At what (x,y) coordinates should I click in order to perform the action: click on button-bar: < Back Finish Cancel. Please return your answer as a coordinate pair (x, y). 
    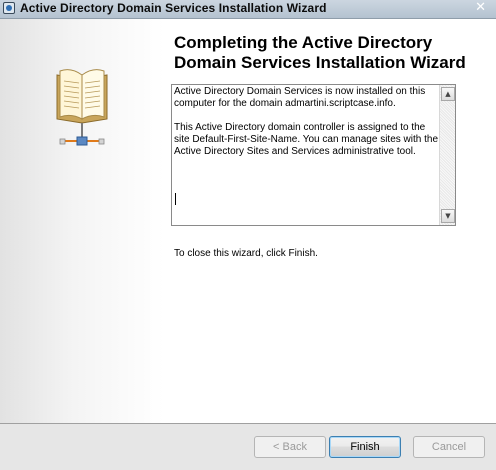
    Looking at the image, I should click on (248, 446).